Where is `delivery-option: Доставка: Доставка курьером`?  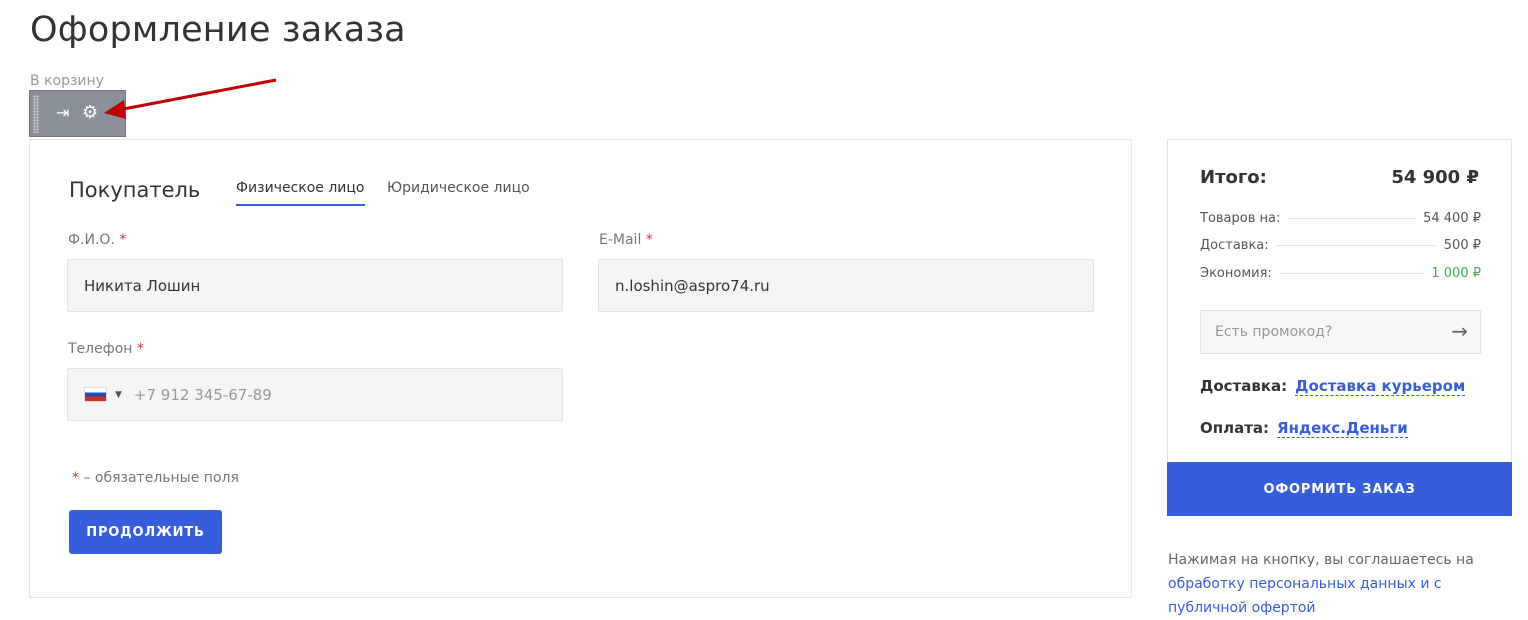
delivery-option: Доставка: Доставка курьером is located at coordinates (1333, 386).